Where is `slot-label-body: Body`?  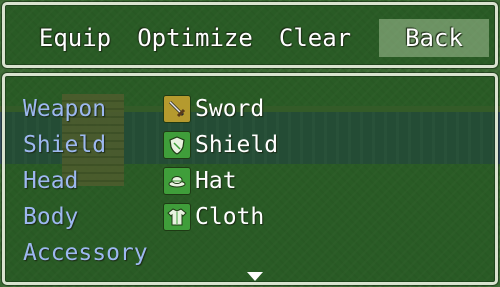
slot-label-body: Body is located at coordinates (50, 217).